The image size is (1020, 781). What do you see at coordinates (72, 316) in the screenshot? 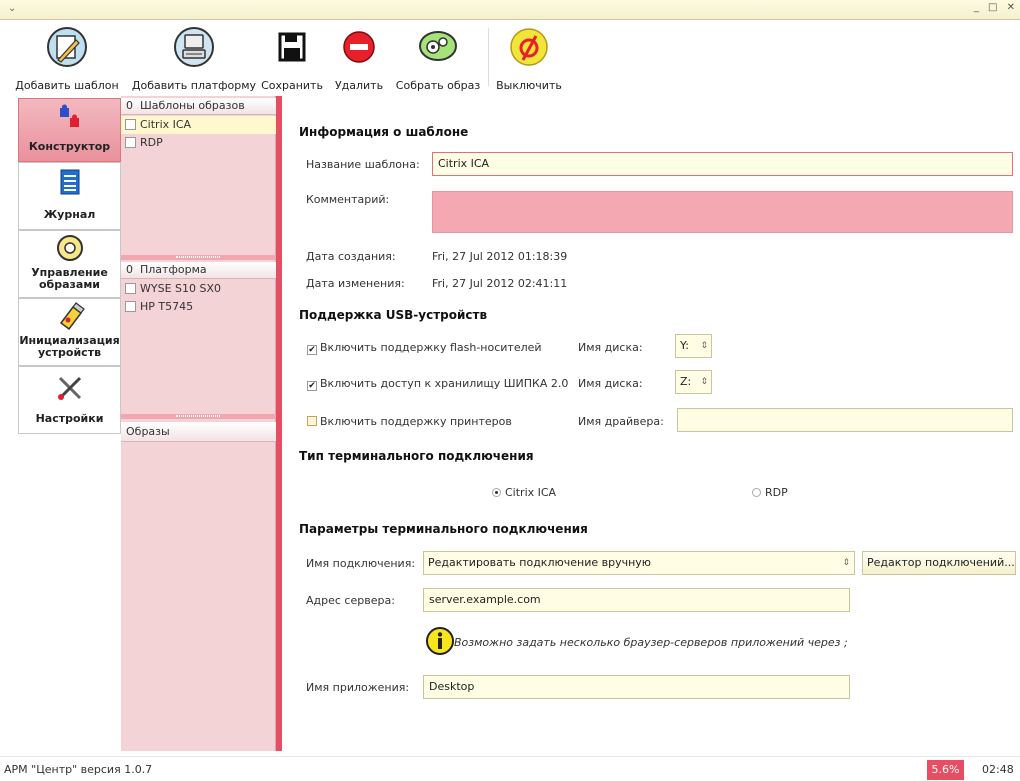
I see `usb-stick-icon` at bounding box center [72, 316].